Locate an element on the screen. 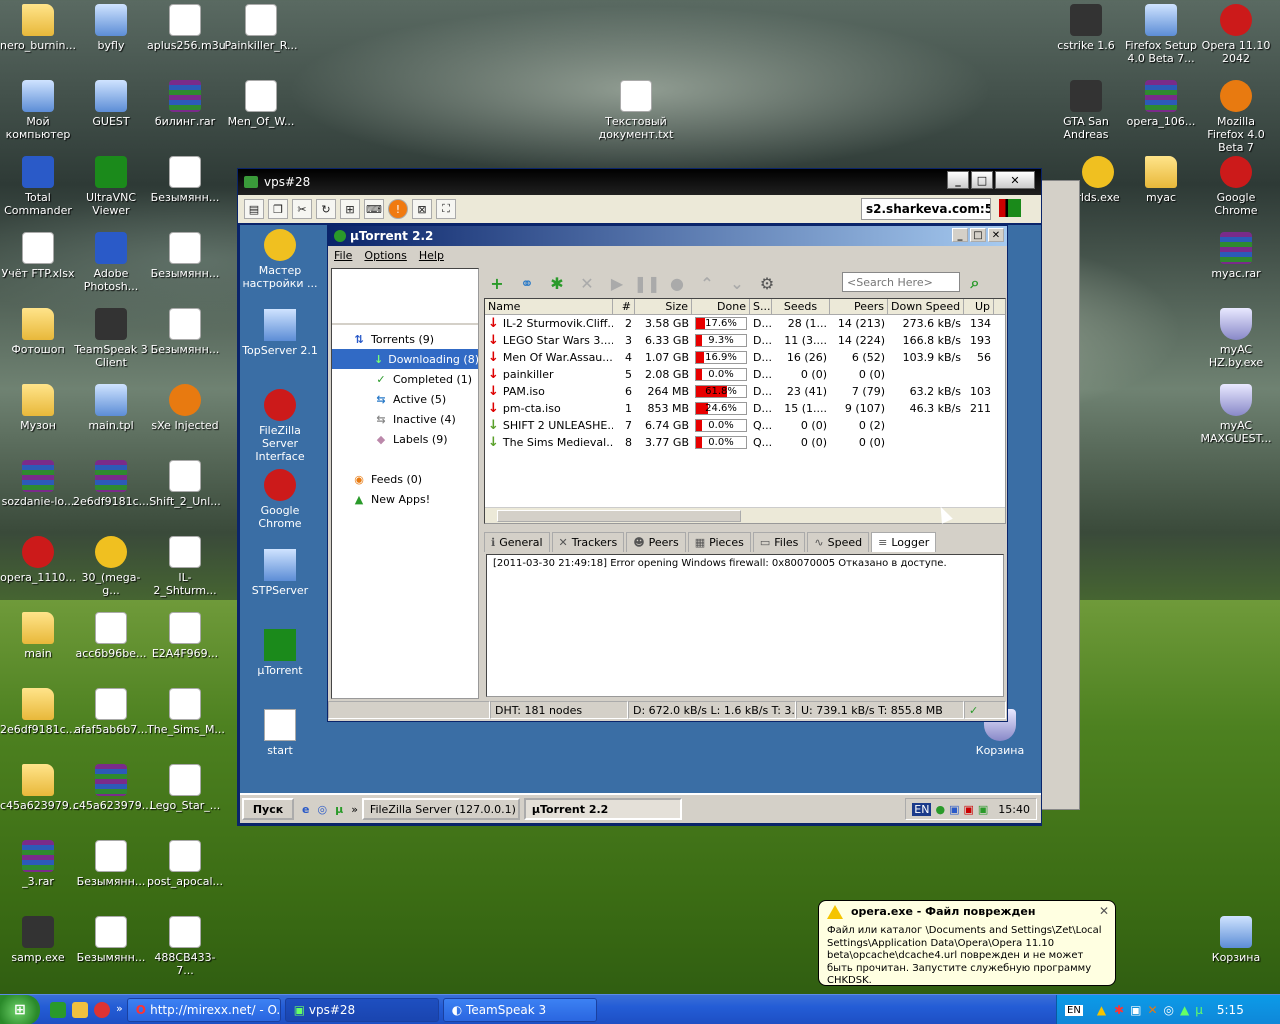 This screenshot has height=1024, width=1280. sidebar-item: ⇅ Torrents (9) is located at coordinates (405, 339).